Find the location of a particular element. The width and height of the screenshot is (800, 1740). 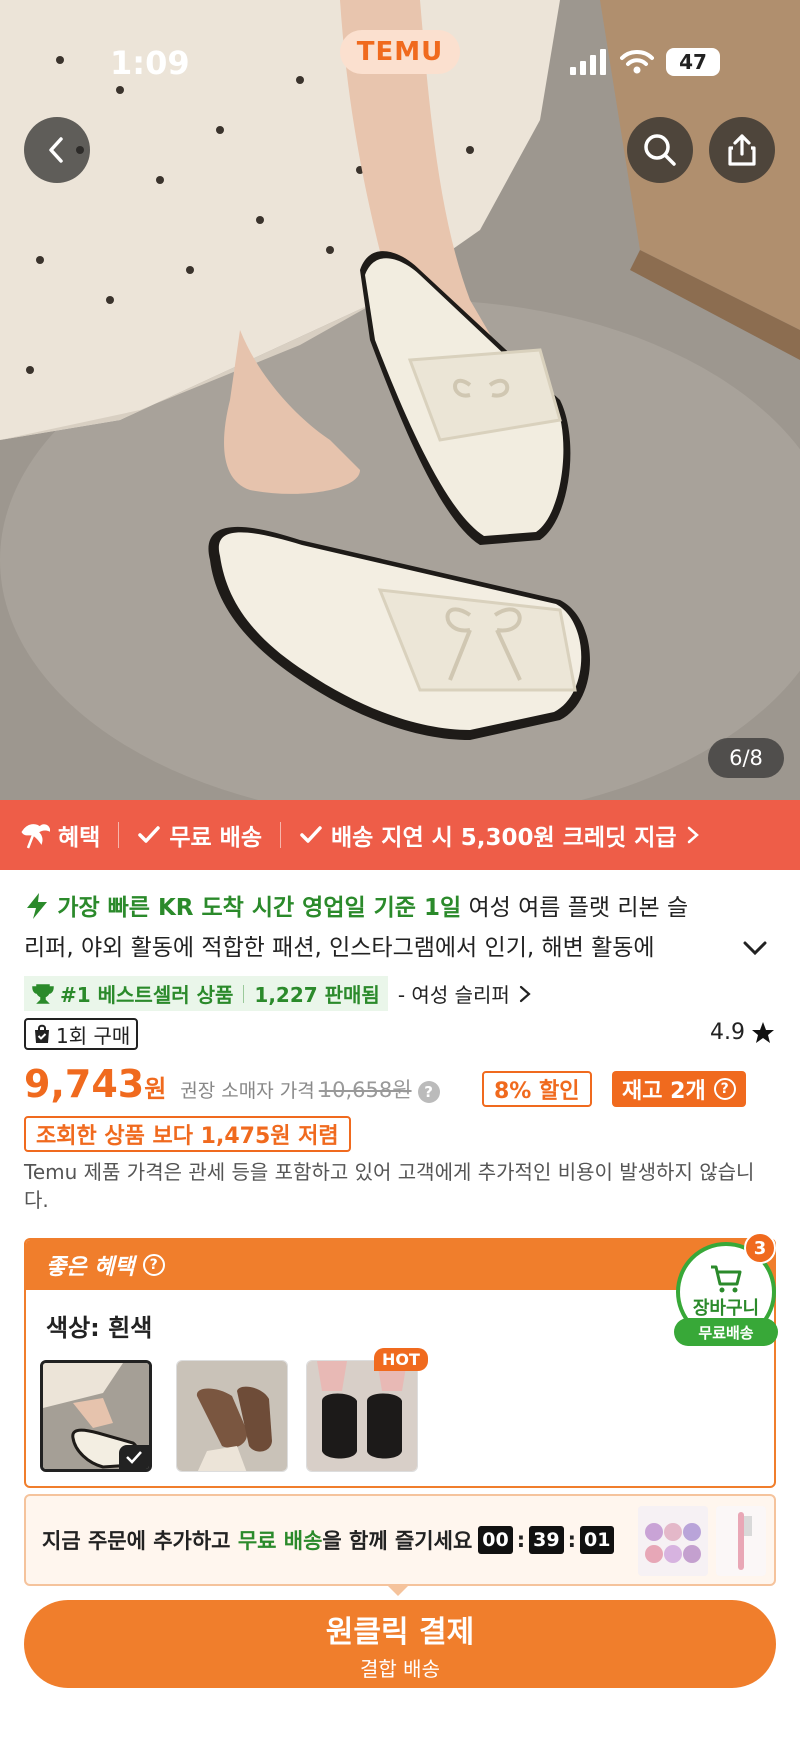

timer-minutes: 39 is located at coordinates (546, 1540).